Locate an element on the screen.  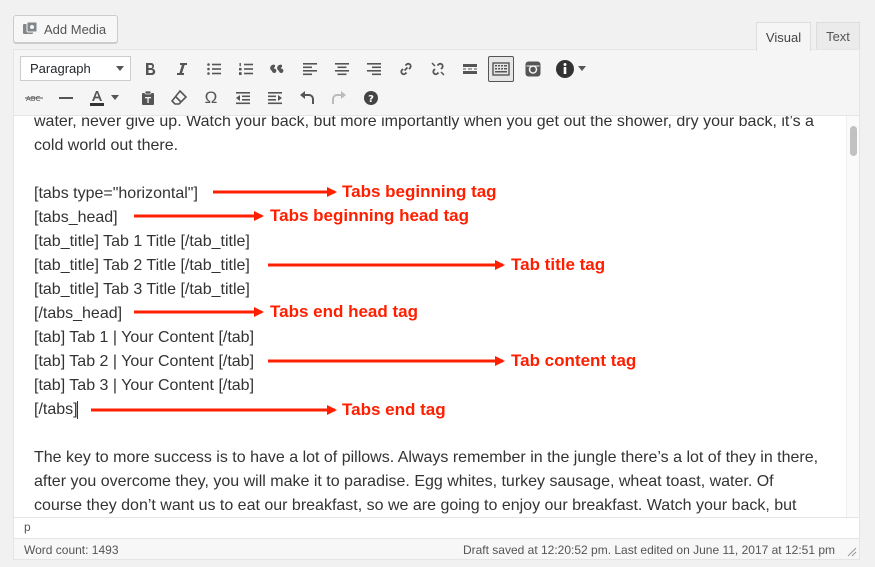
redo-icon is located at coordinates (339, 98).